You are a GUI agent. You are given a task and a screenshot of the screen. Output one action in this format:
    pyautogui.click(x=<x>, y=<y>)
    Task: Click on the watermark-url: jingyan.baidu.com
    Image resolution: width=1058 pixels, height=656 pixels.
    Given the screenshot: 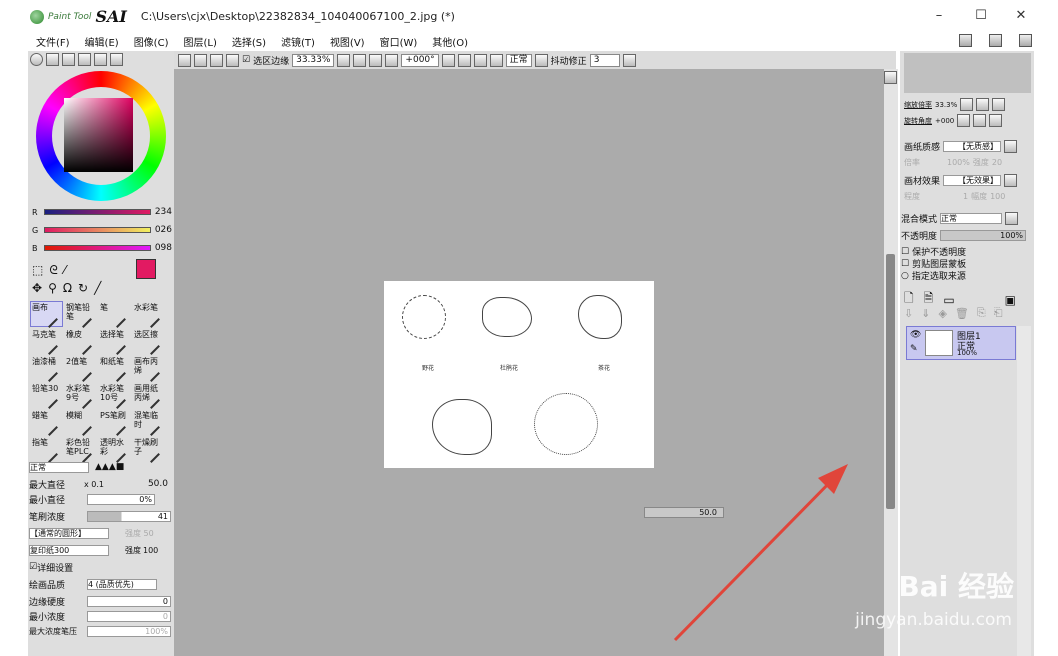 What is the action you would take?
    pyautogui.click(x=933, y=620)
    